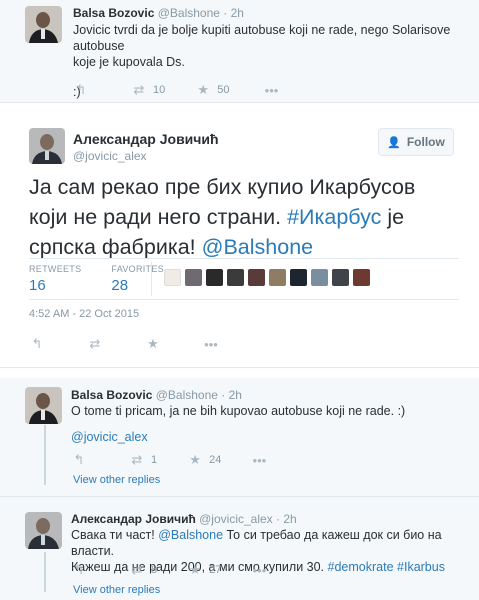  Describe the element at coordinates (137, 269) in the screenshot. I see `favorites-label: FAVORITES` at that location.